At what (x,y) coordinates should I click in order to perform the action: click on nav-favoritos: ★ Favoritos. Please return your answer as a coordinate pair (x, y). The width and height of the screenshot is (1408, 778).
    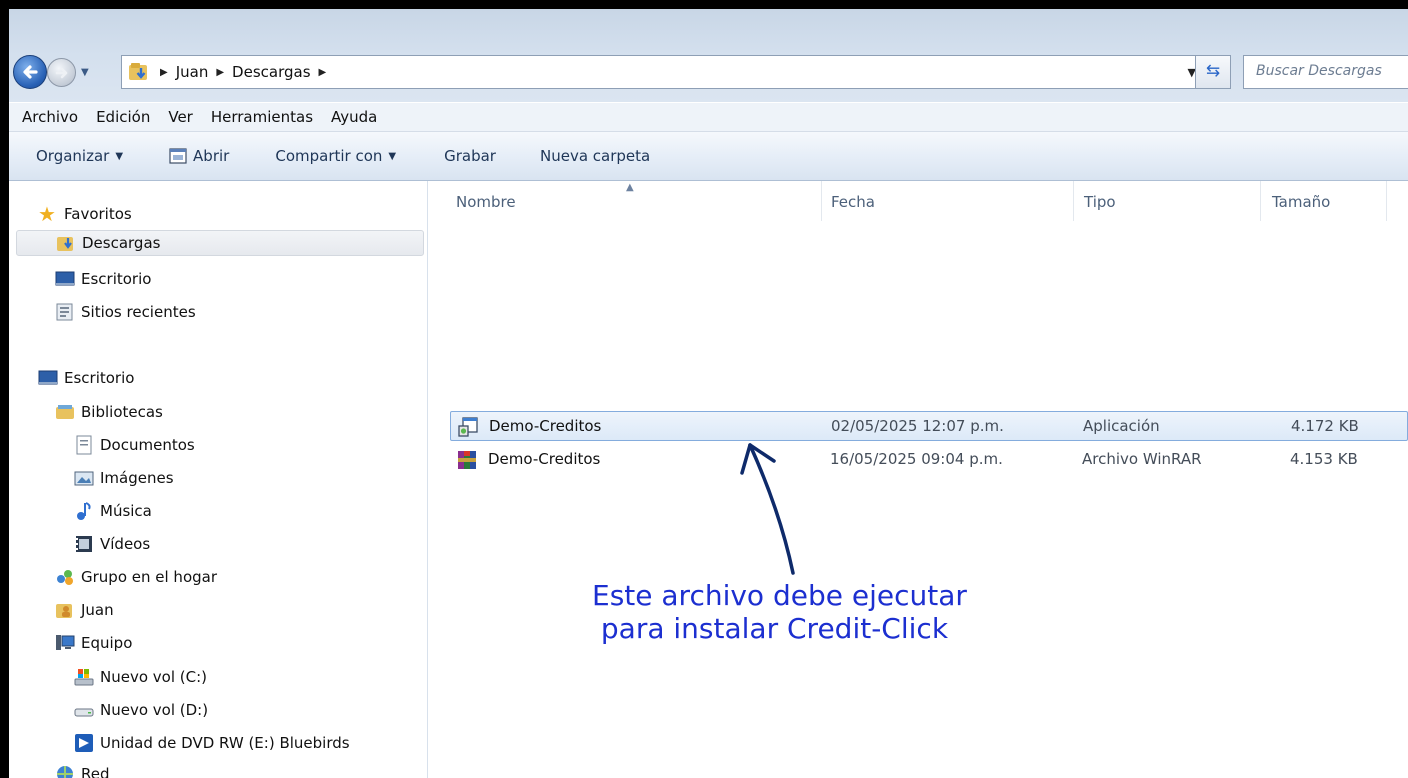
    Looking at the image, I should click on (85, 214).